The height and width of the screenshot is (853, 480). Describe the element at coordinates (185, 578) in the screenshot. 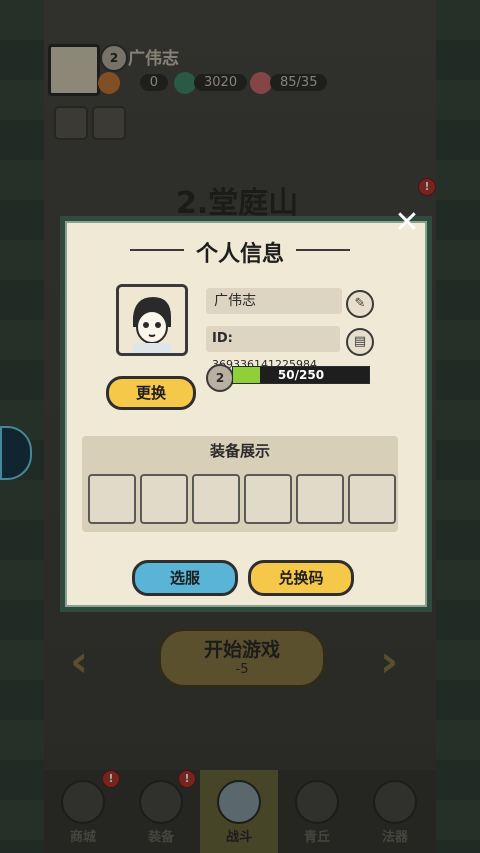

I see `select-server-button: 选服` at that location.